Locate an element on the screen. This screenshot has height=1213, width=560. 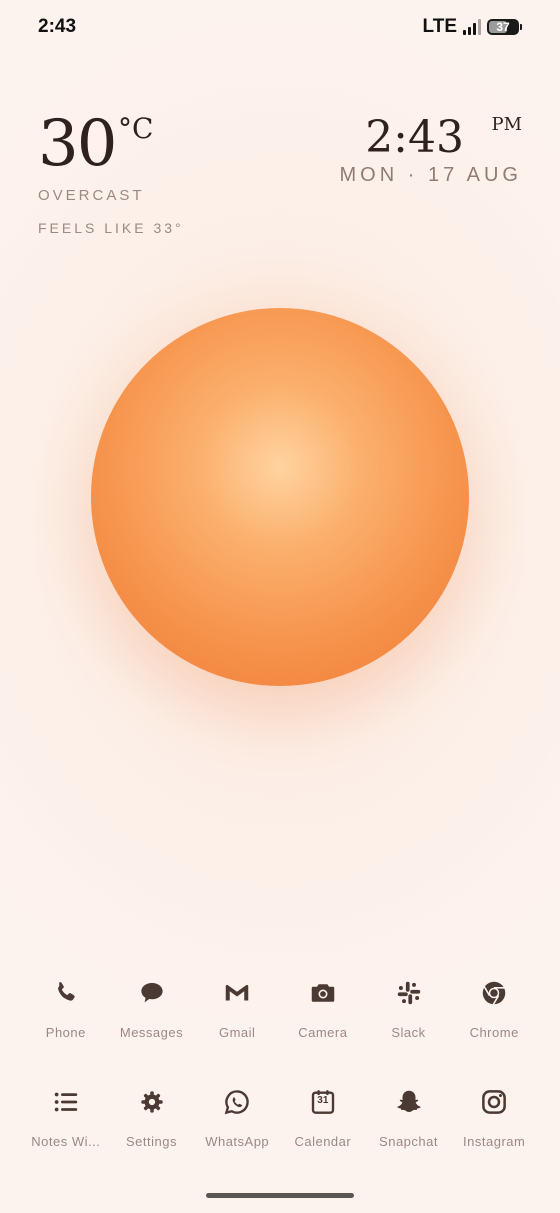
status-indicators: LTE 37 is located at coordinates (472, 27).